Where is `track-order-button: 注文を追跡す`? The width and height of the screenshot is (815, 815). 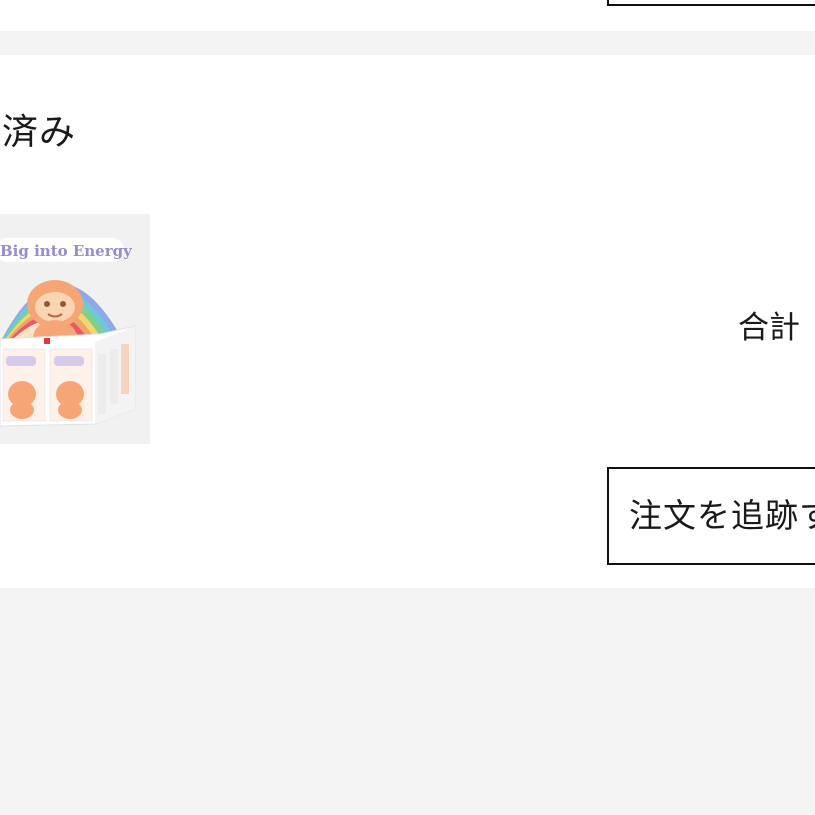
track-order-button: 注文を追跡す is located at coordinates (711, 516).